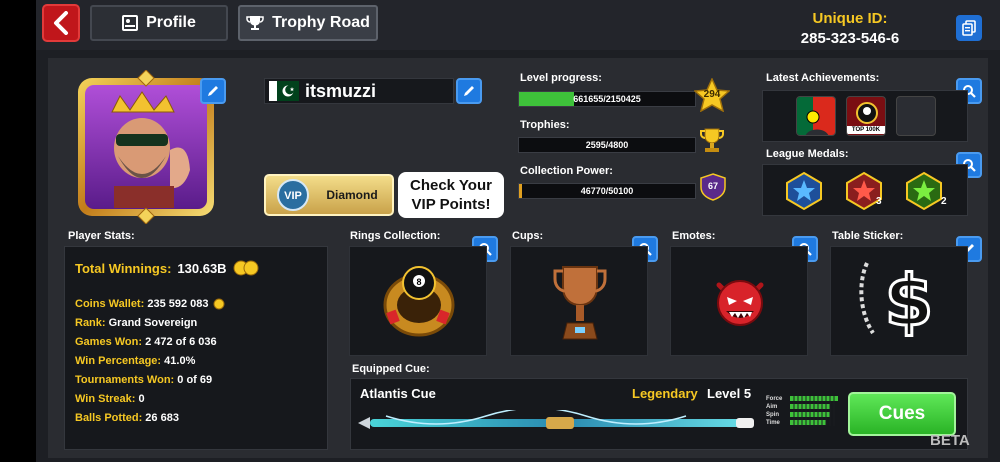 This screenshot has height=462, width=1000. Describe the element at coordinates (729, 393) in the screenshot. I see `cue-level: Level 5` at that location.